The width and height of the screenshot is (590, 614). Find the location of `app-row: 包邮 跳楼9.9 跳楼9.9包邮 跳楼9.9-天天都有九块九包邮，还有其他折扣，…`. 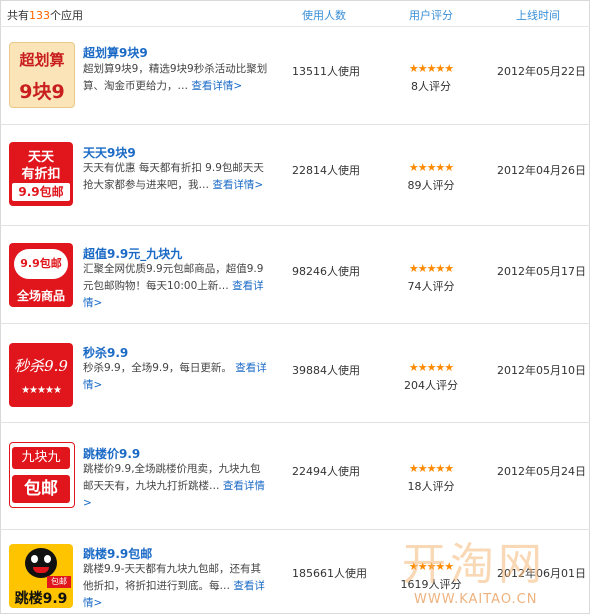

app-row: 包邮 跳楼9.9 跳楼9.9包邮 跳楼9.9-天天都有九块九包邮，还有其他折扣，… is located at coordinates (295, 572).